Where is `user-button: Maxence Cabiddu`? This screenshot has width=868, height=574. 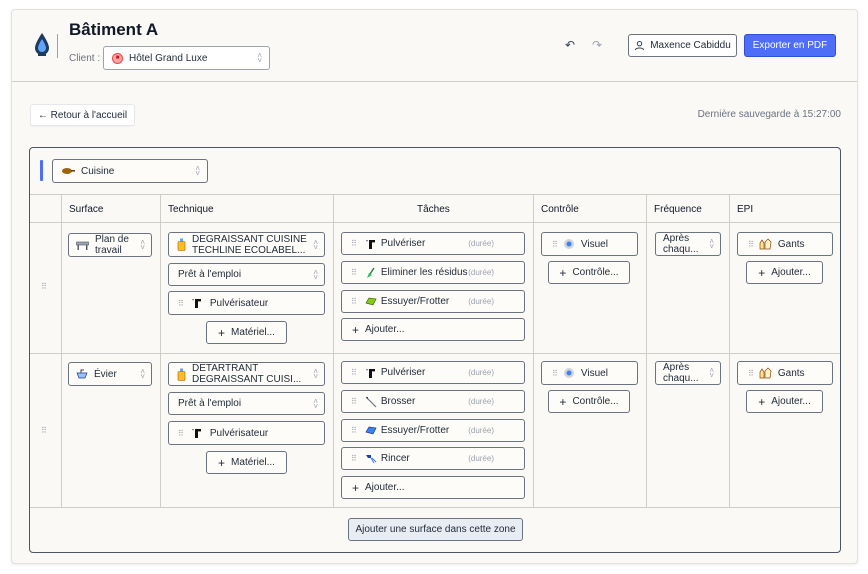 user-button: Maxence Cabiddu is located at coordinates (682, 45).